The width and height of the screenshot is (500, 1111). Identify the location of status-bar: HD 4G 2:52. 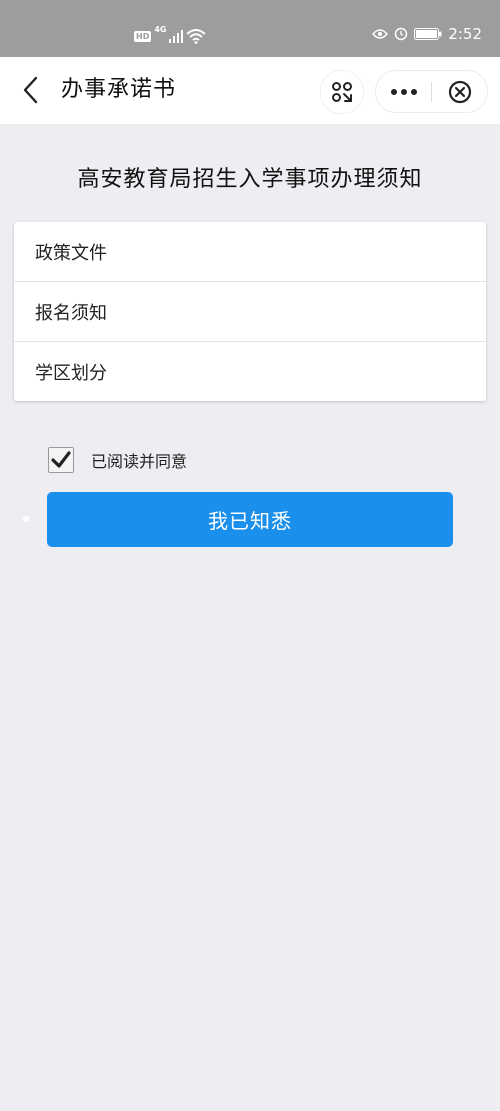
(250, 28).